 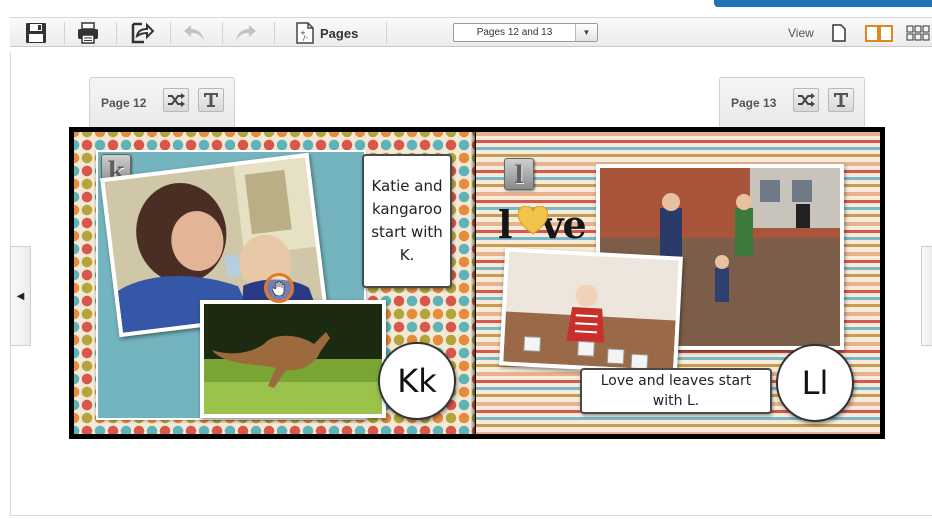 I want to click on page-12-label: Page 12, so click(x=124, y=103).